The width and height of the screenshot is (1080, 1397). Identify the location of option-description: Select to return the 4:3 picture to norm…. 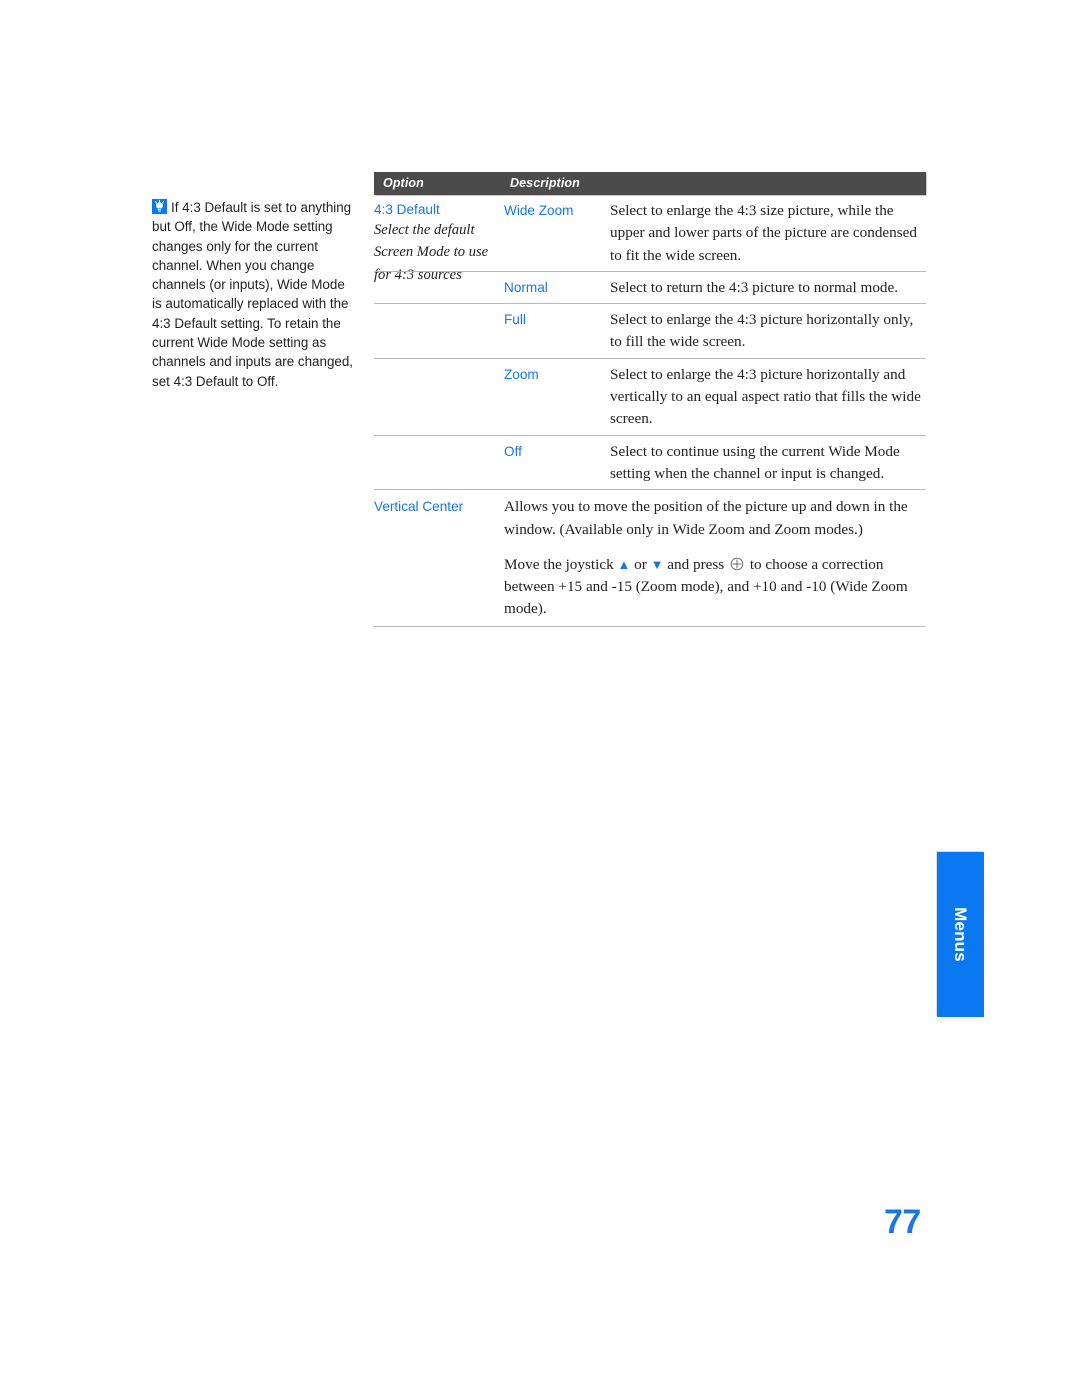
(754, 287).